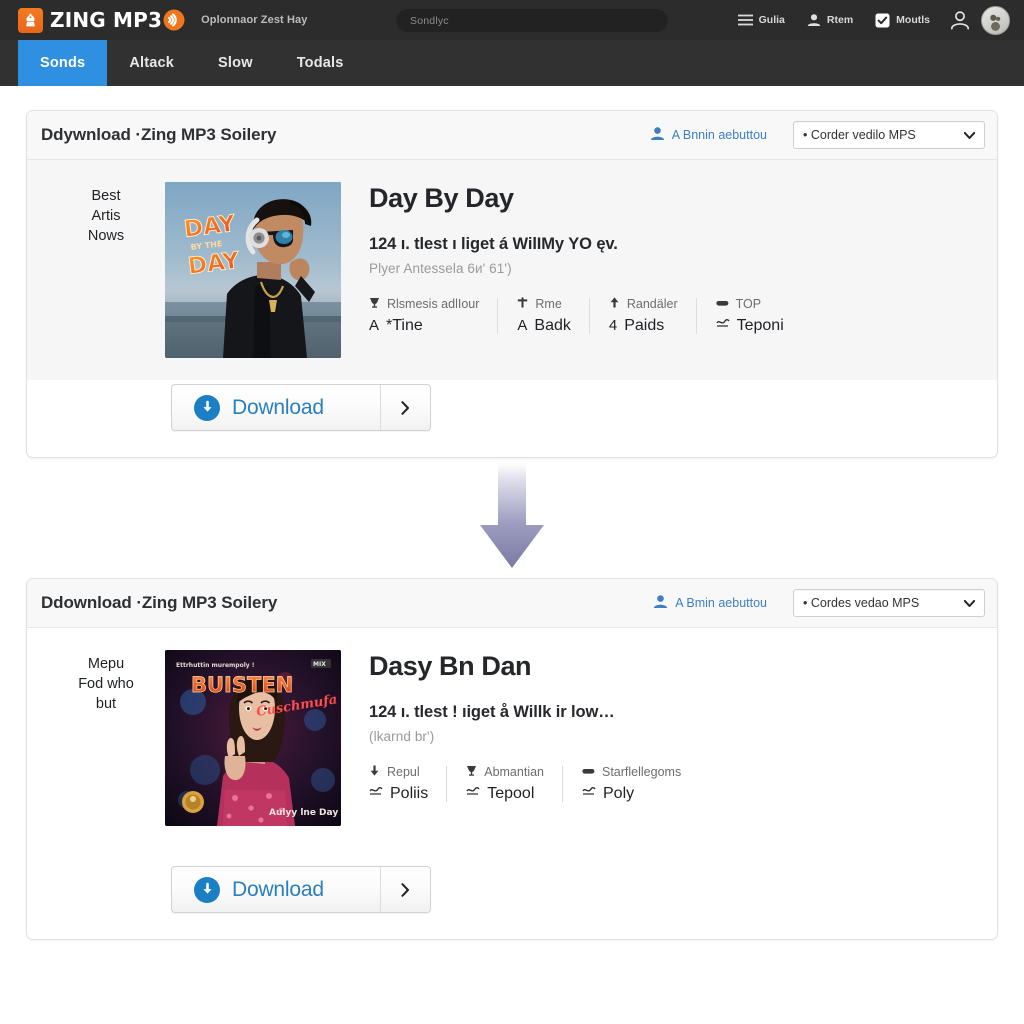  Describe the element at coordinates (543, 326) in the screenshot. I see `stat-bottom: A Badk` at that location.